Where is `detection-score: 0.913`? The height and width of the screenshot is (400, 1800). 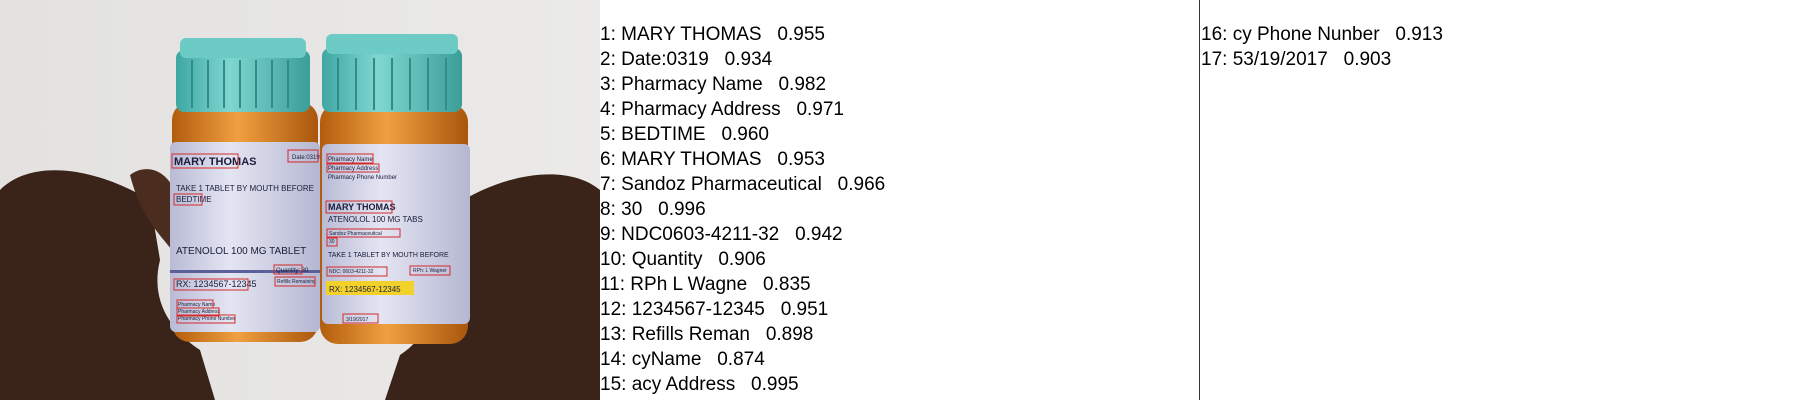 detection-score: 0.913 is located at coordinates (1419, 34).